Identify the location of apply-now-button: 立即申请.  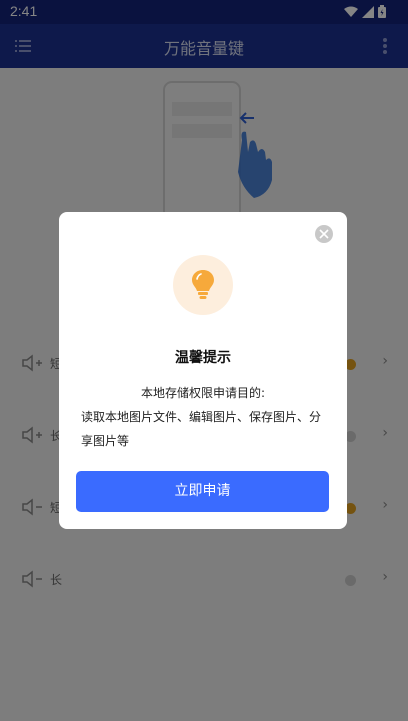
(202, 491).